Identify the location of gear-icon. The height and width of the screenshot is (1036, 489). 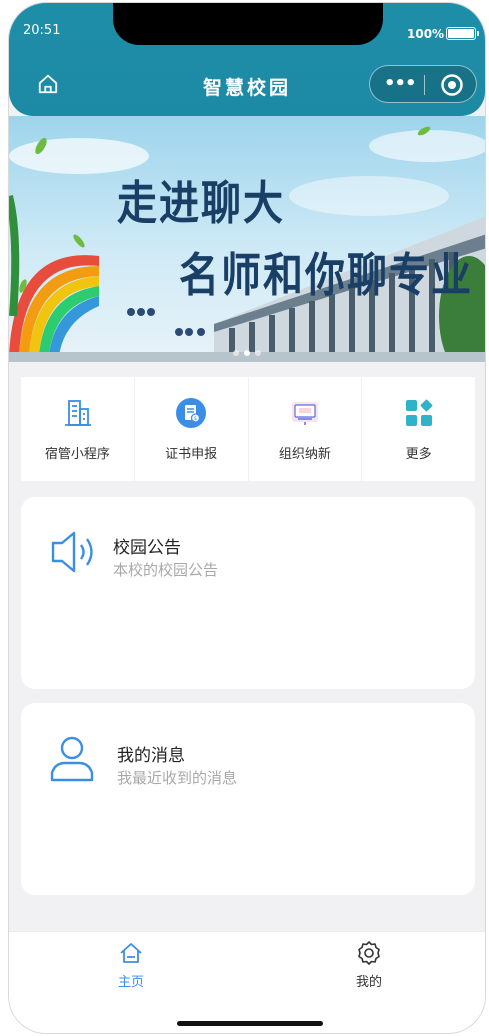
(369, 953).